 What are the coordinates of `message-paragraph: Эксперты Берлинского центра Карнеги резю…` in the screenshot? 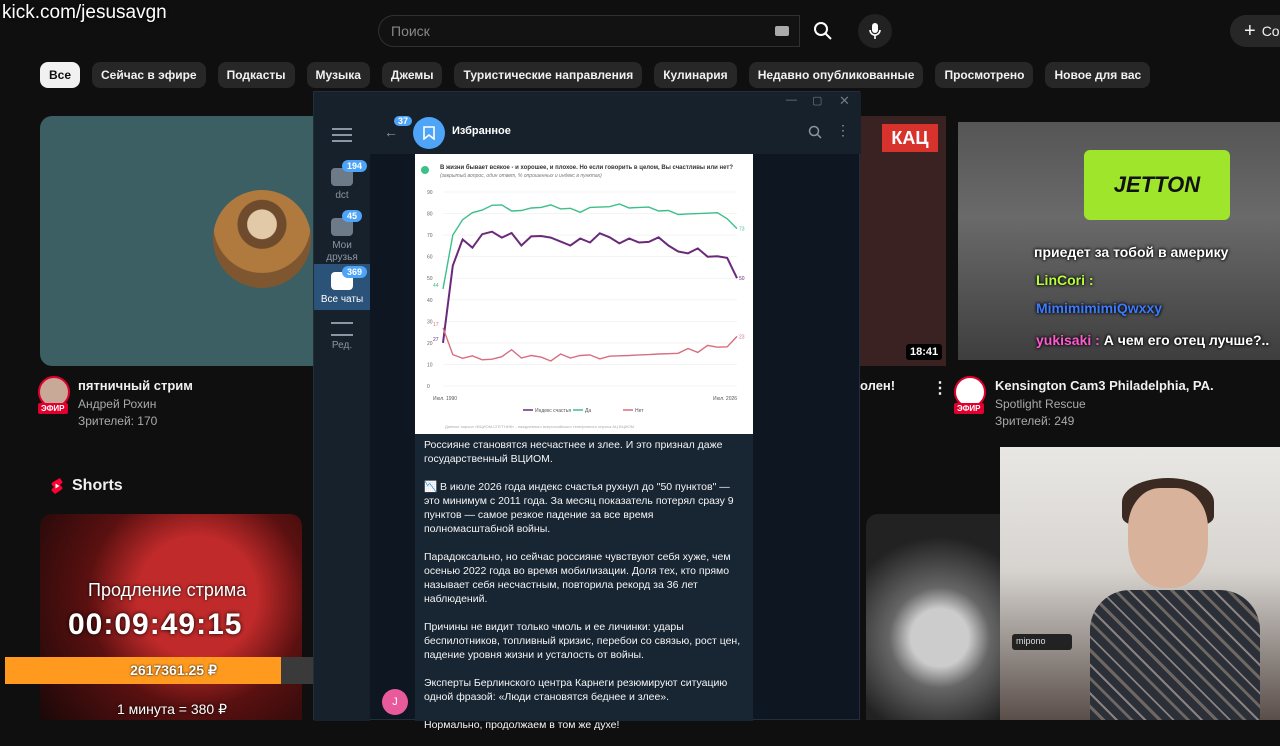 It's located at (576, 690).